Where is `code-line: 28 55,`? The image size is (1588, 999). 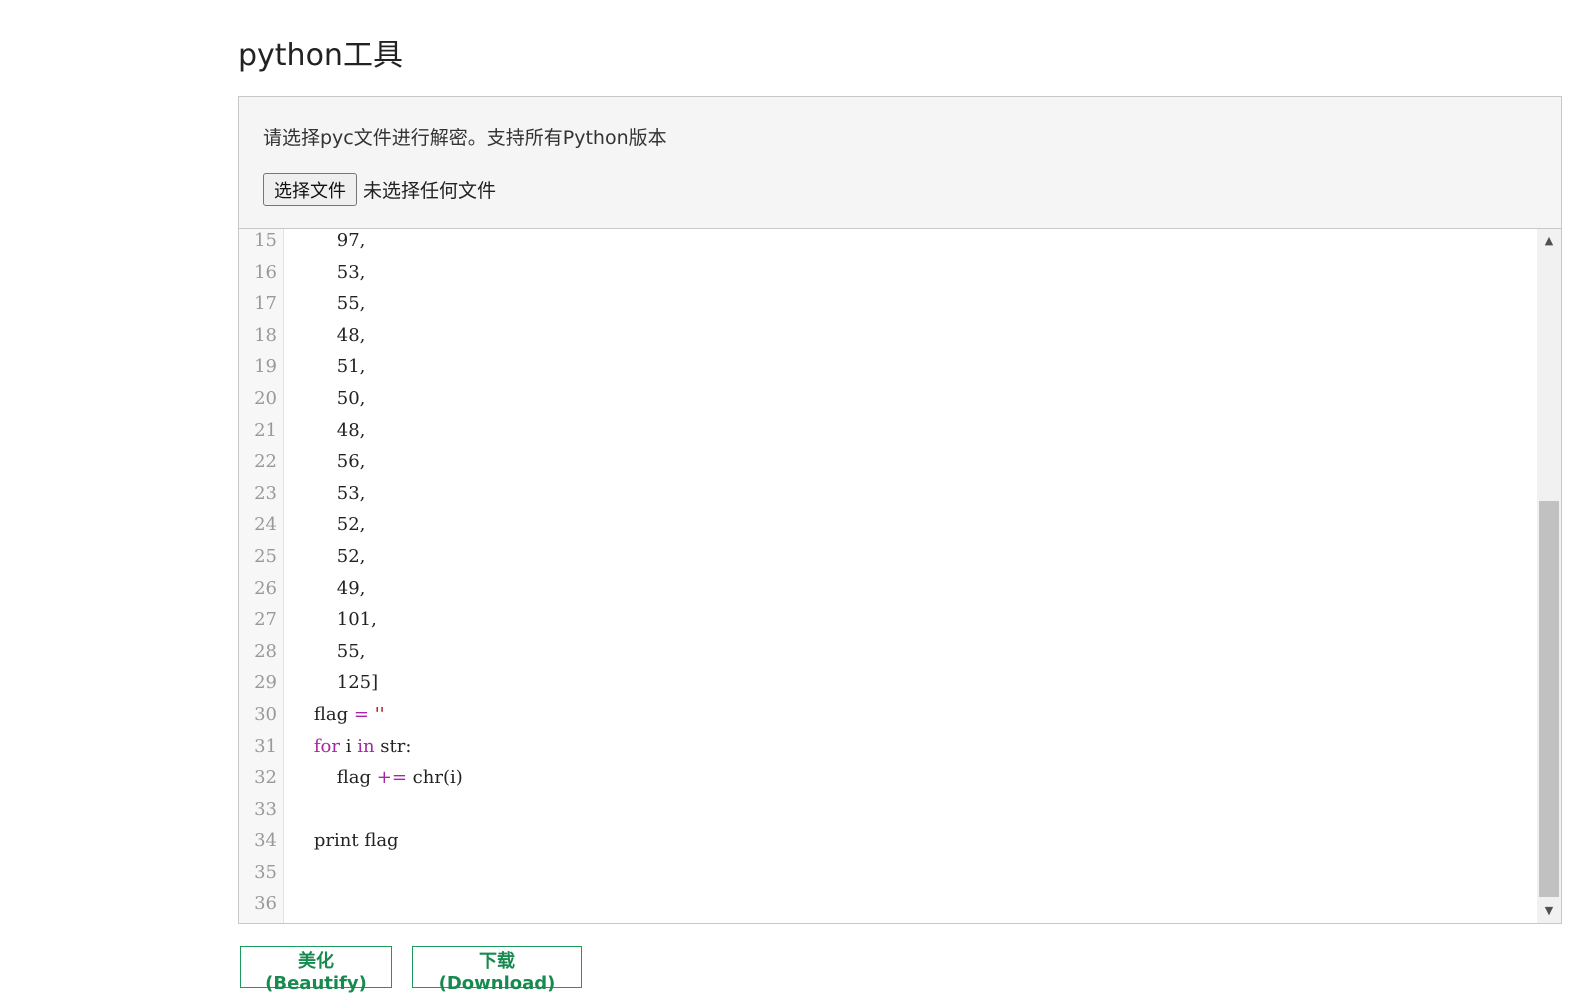 code-line: 28 55, is located at coordinates (887, 652).